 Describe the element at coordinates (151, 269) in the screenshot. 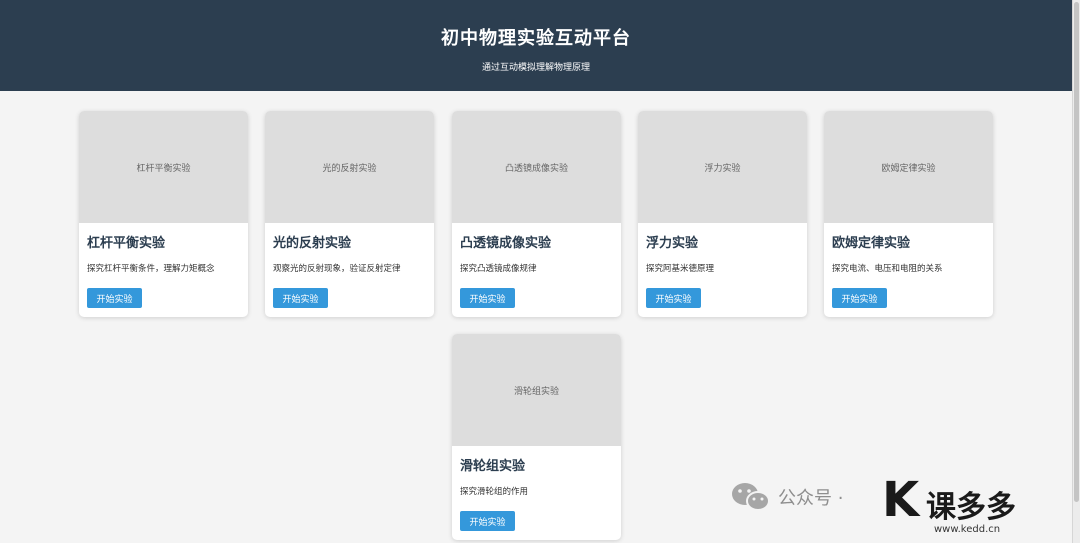

I see `card-description: 探究杠杆平衡条件，理解力矩概念` at that location.